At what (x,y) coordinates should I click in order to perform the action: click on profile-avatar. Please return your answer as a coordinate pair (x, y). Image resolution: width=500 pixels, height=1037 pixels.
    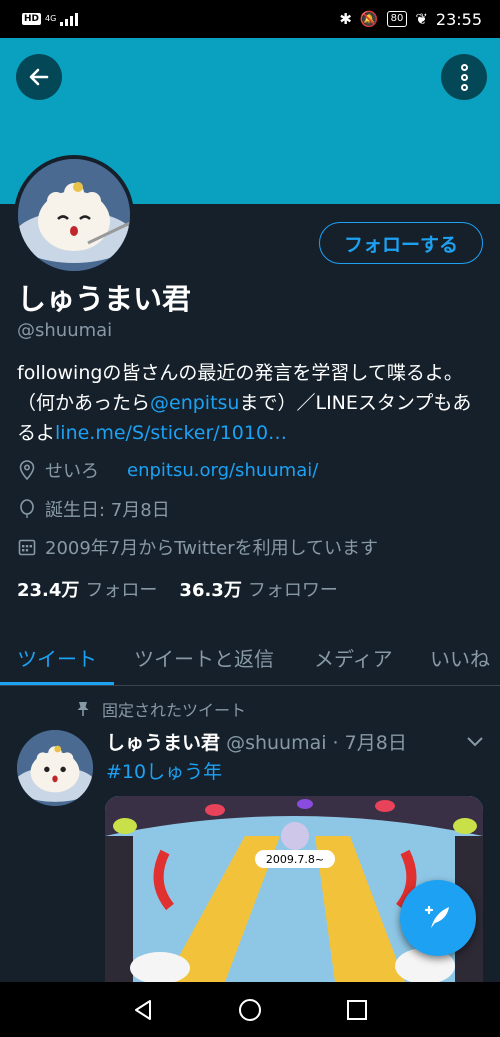
    Looking at the image, I should click on (74, 215).